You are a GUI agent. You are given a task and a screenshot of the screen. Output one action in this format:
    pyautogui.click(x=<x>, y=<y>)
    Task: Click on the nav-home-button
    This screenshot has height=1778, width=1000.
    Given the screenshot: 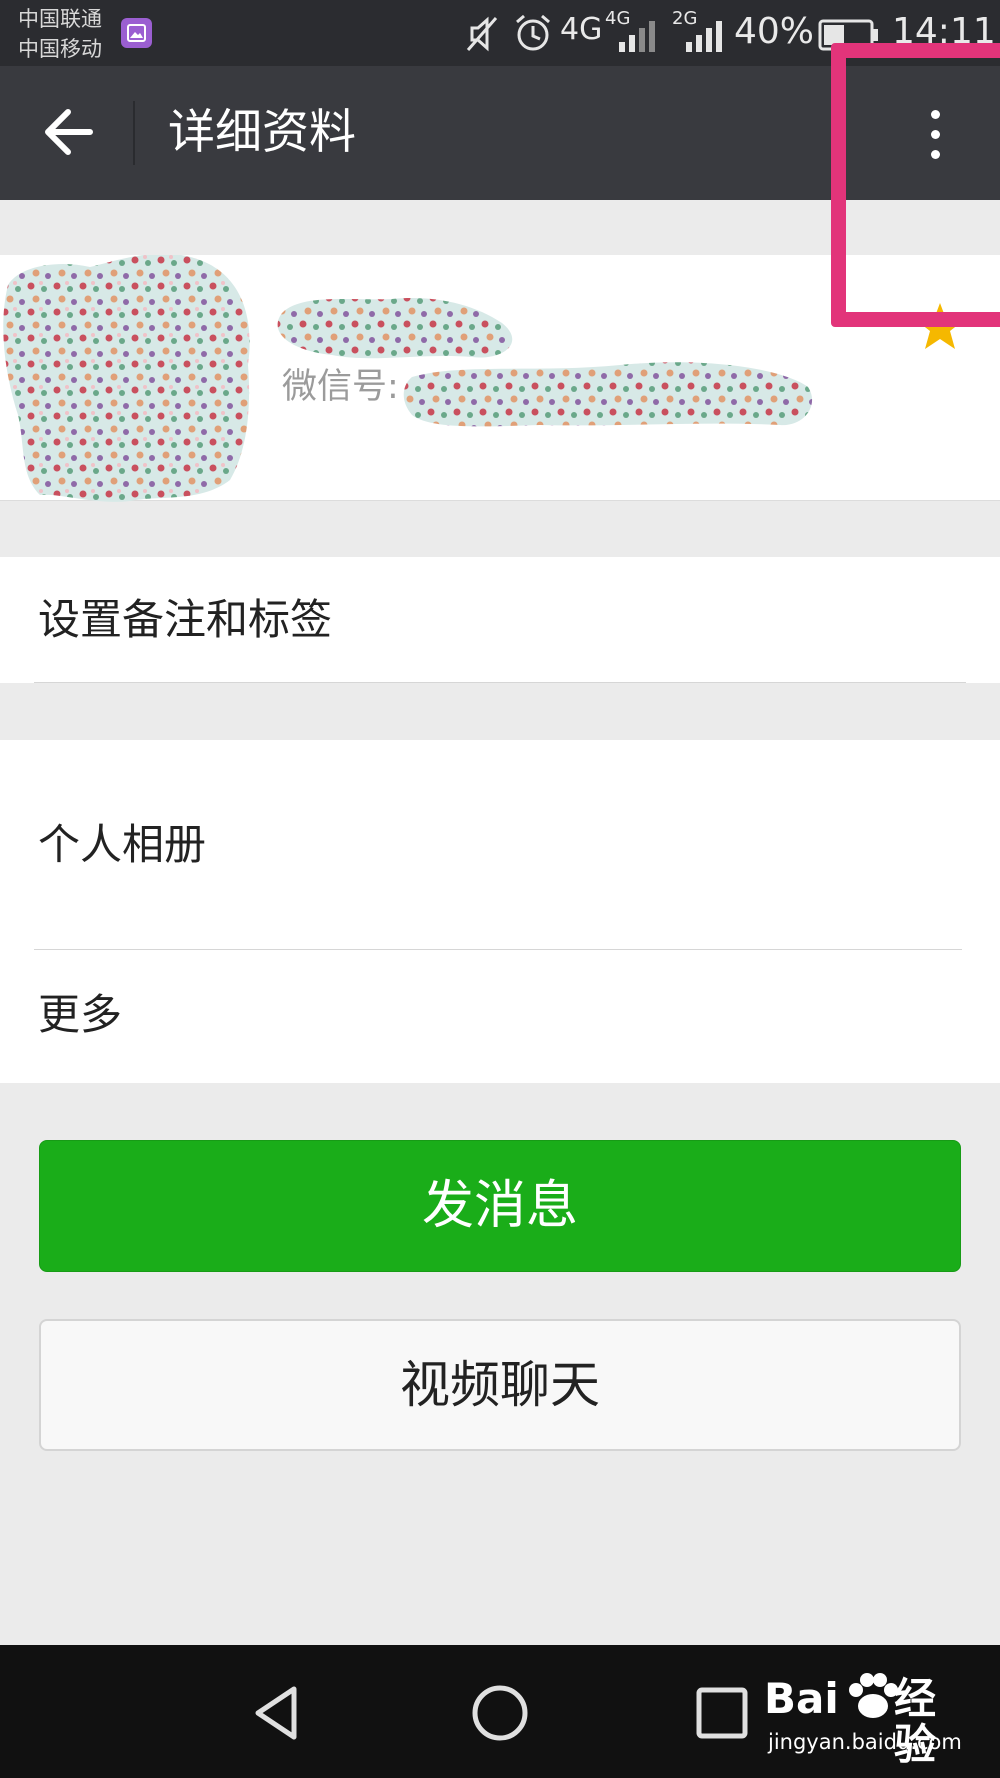 What is the action you would take?
    pyautogui.click(x=500, y=1713)
    